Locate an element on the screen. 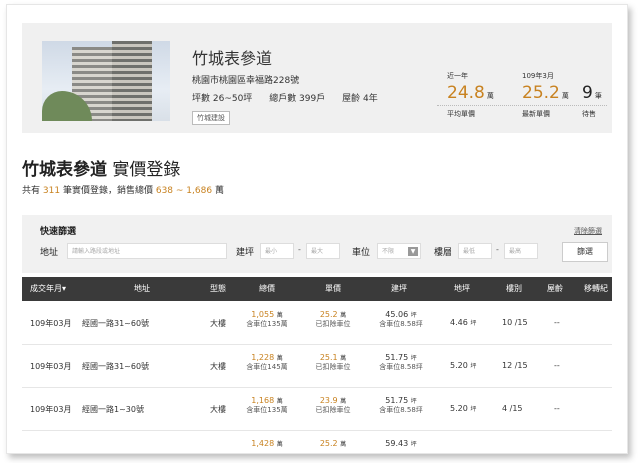 The height and width of the screenshot is (463, 640). page-title-name: 竹城表參道 is located at coordinates (64, 170).